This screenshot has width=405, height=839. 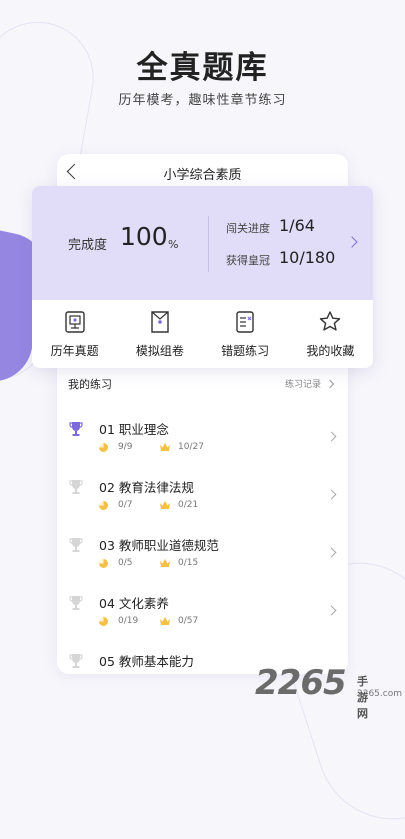 What do you see at coordinates (134, 429) in the screenshot?
I see `item-title: 01 职业理念` at bounding box center [134, 429].